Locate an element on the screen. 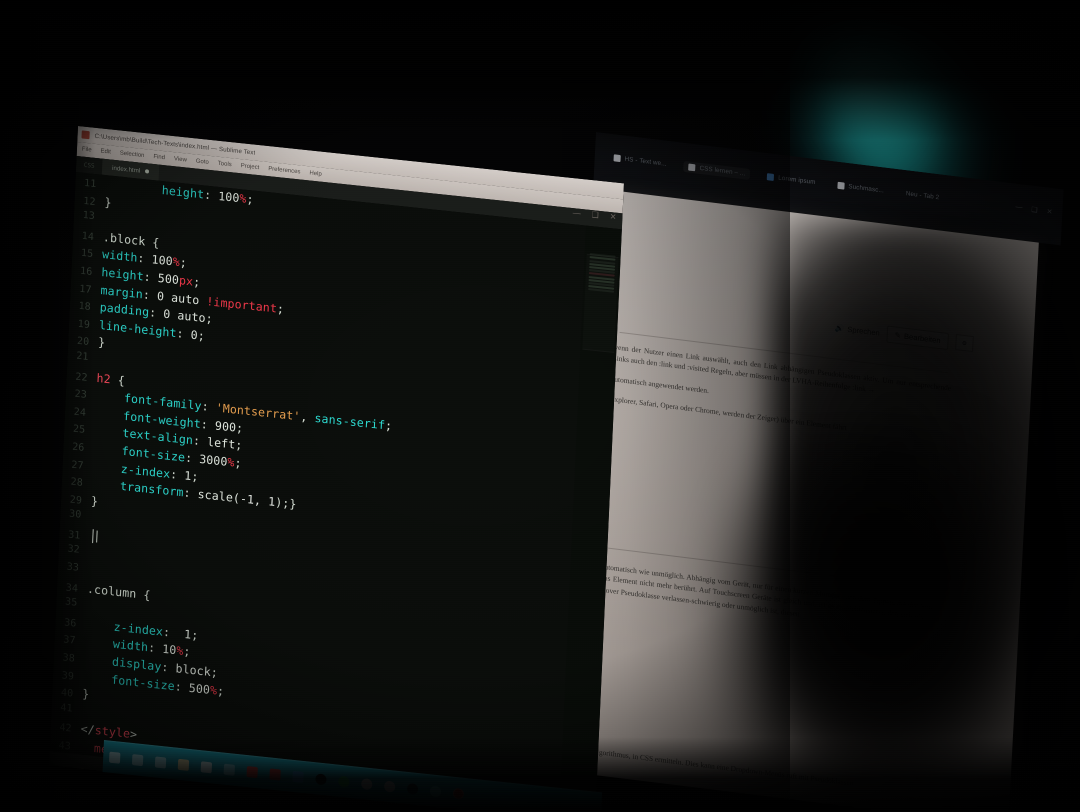 The height and width of the screenshot is (812, 1080). settings-button: ⚙ is located at coordinates (964, 343).